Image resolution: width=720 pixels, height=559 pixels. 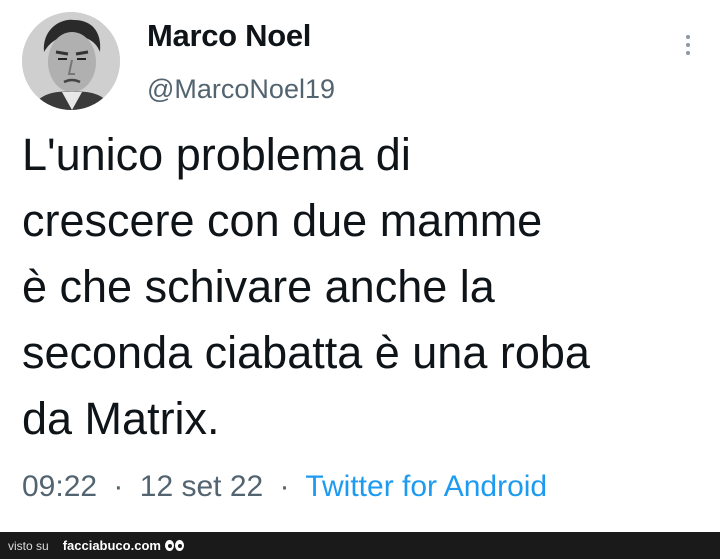 What do you see at coordinates (59, 486) in the screenshot?
I see `tweet-time: 09:22` at bounding box center [59, 486].